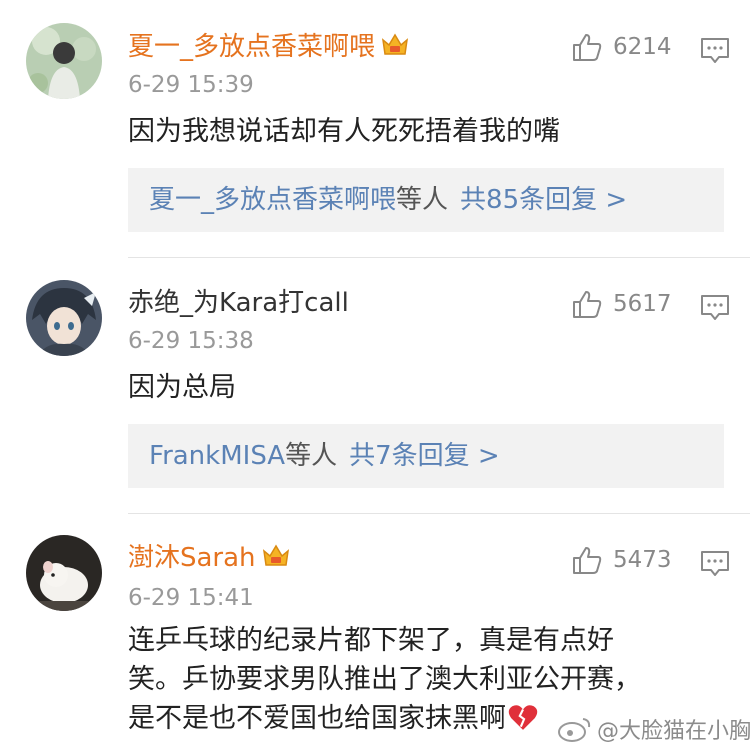 The width and height of the screenshot is (750, 749). Describe the element at coordinates (523, 717) in the screenshot. I see `broken-heart-emoji-icon` at that location.